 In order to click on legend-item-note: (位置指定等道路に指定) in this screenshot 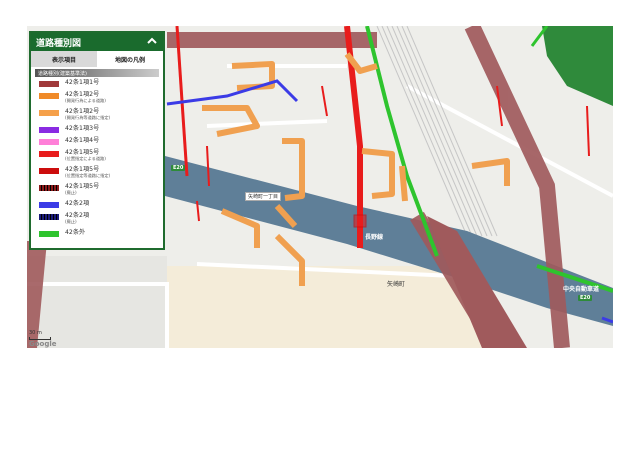, I will do `click(88, 175)`.